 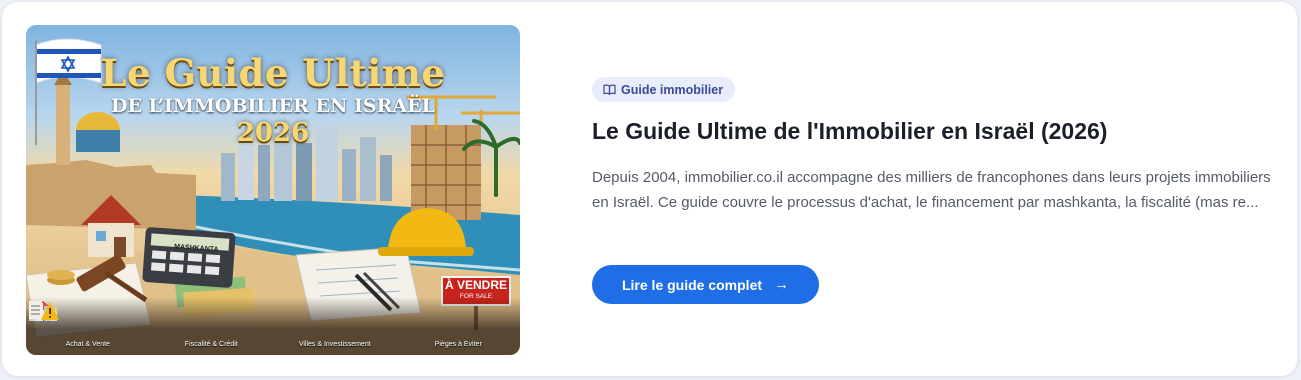 I want to click on hero-category-achat: Achat & Vente, so click(x=85, y=324).